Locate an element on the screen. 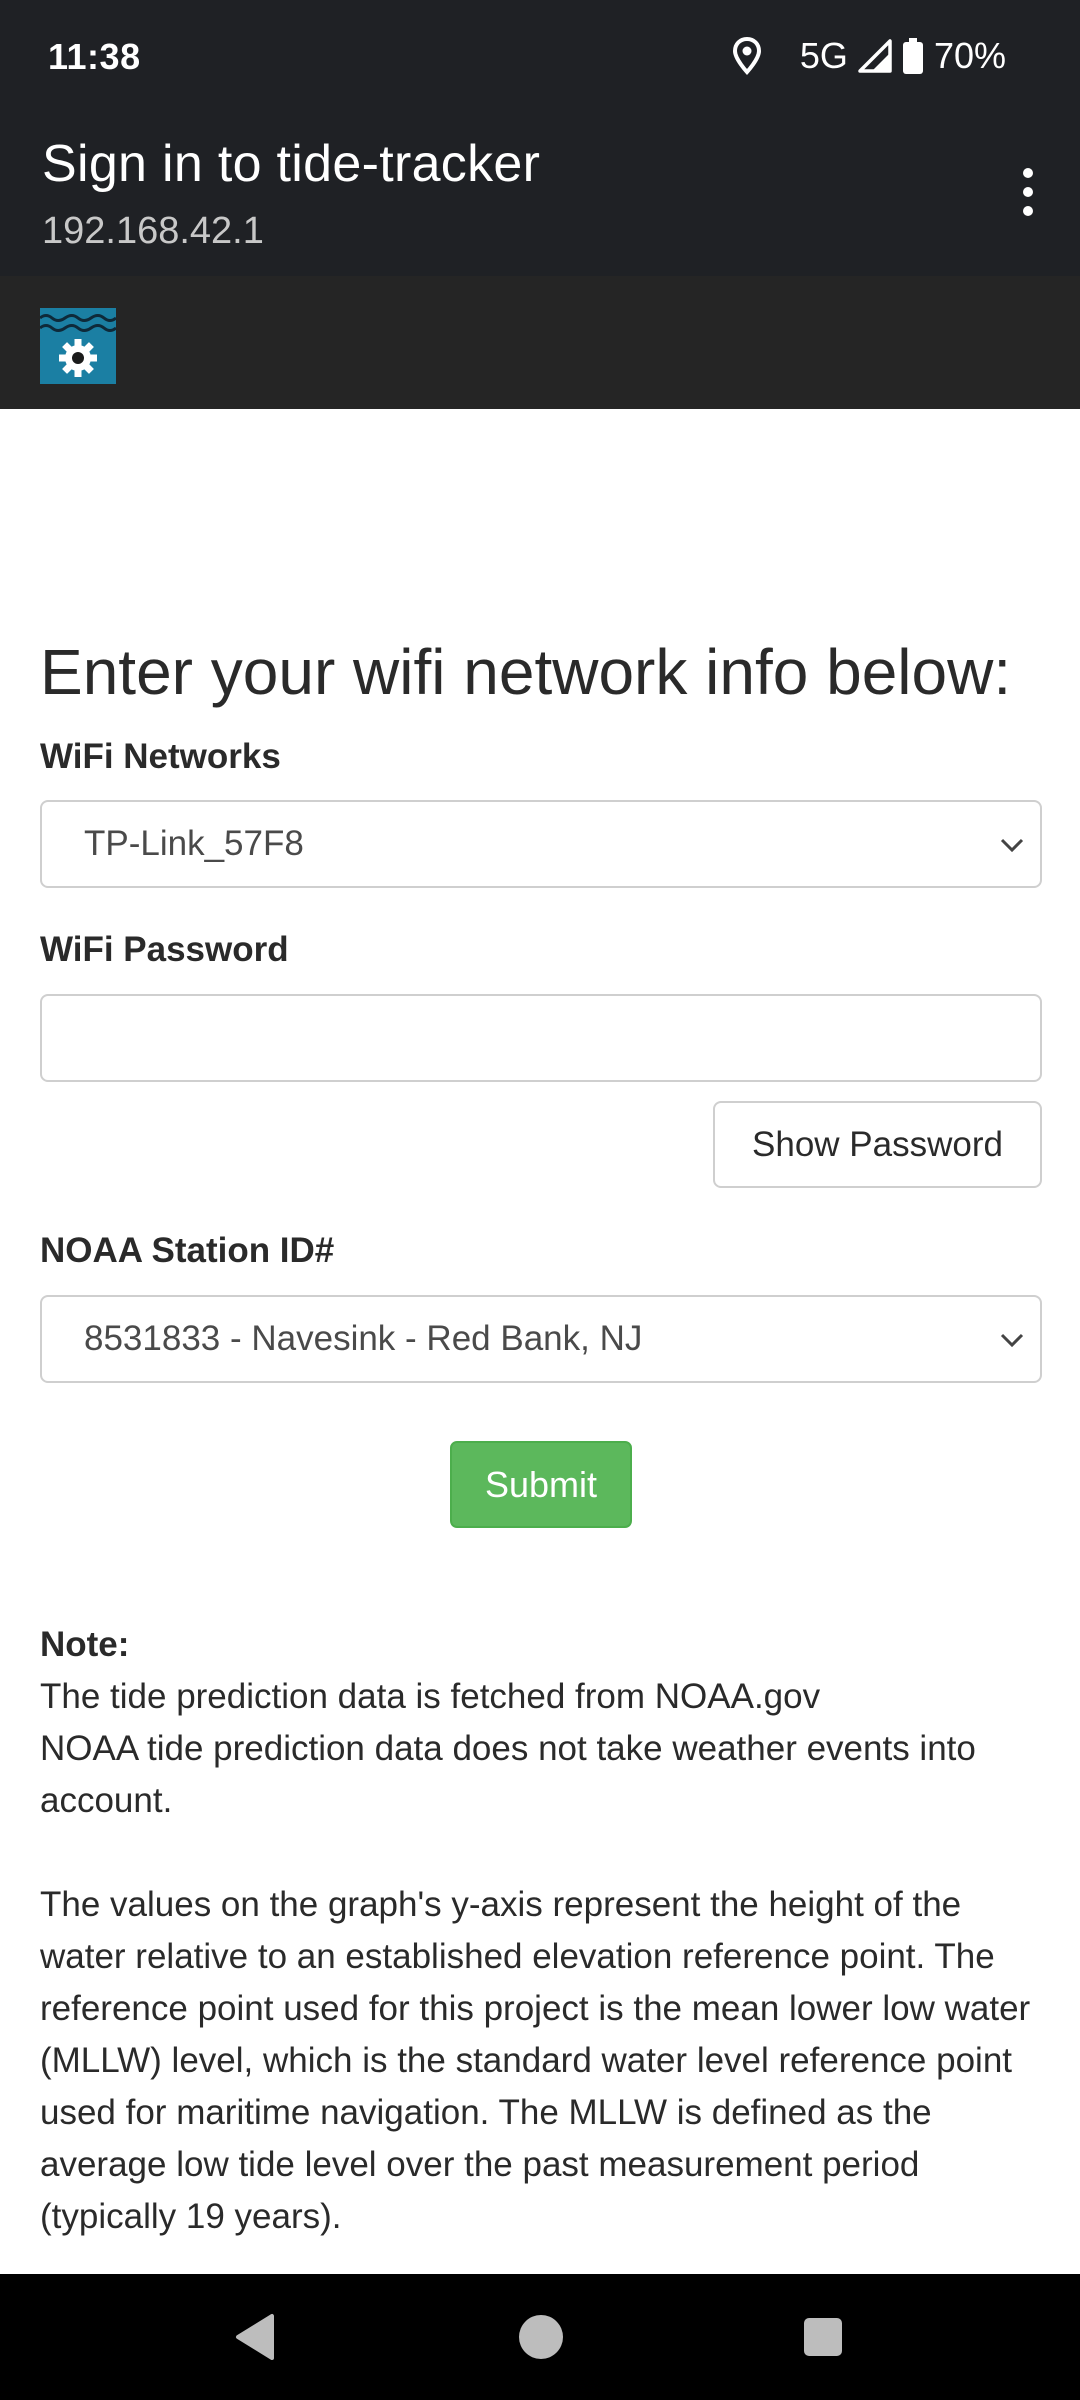  form-heading: Enter your wifi network info below: is located at coordinates (526, 672).